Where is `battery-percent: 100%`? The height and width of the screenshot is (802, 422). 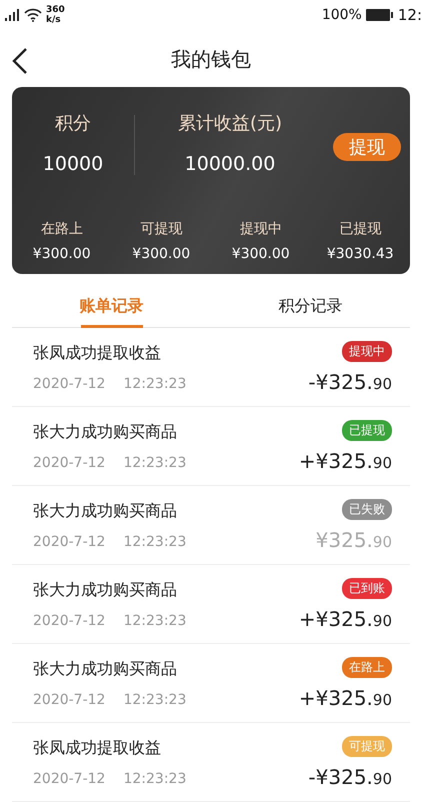
battery-percent: 100% is located at coordinates (342, 15).